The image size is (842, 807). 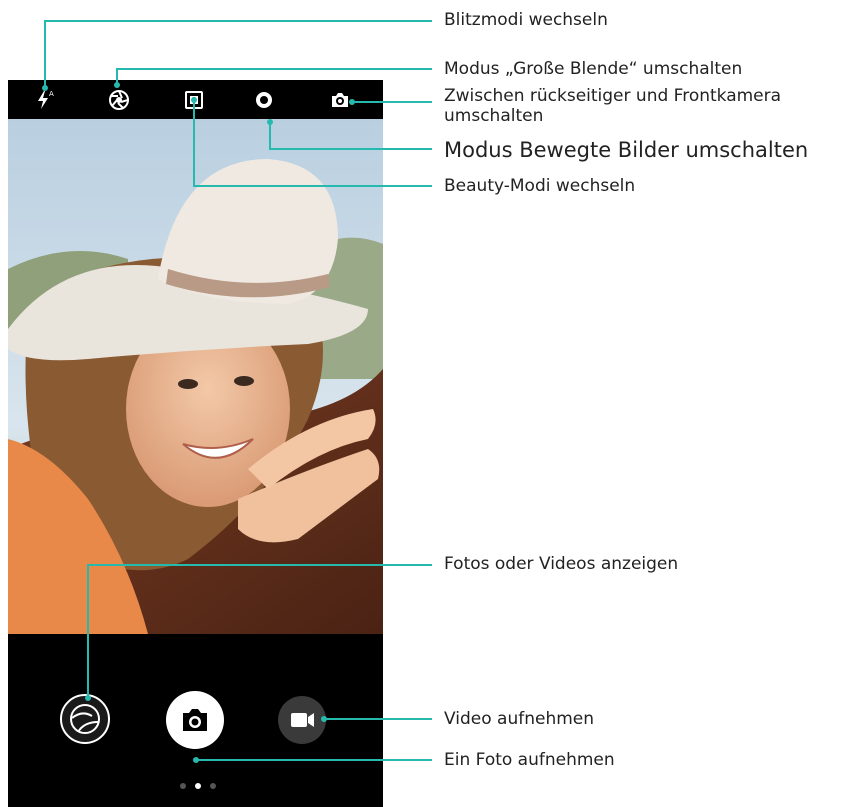 I want to click on aperture-icon, so click(x=119, y=100).